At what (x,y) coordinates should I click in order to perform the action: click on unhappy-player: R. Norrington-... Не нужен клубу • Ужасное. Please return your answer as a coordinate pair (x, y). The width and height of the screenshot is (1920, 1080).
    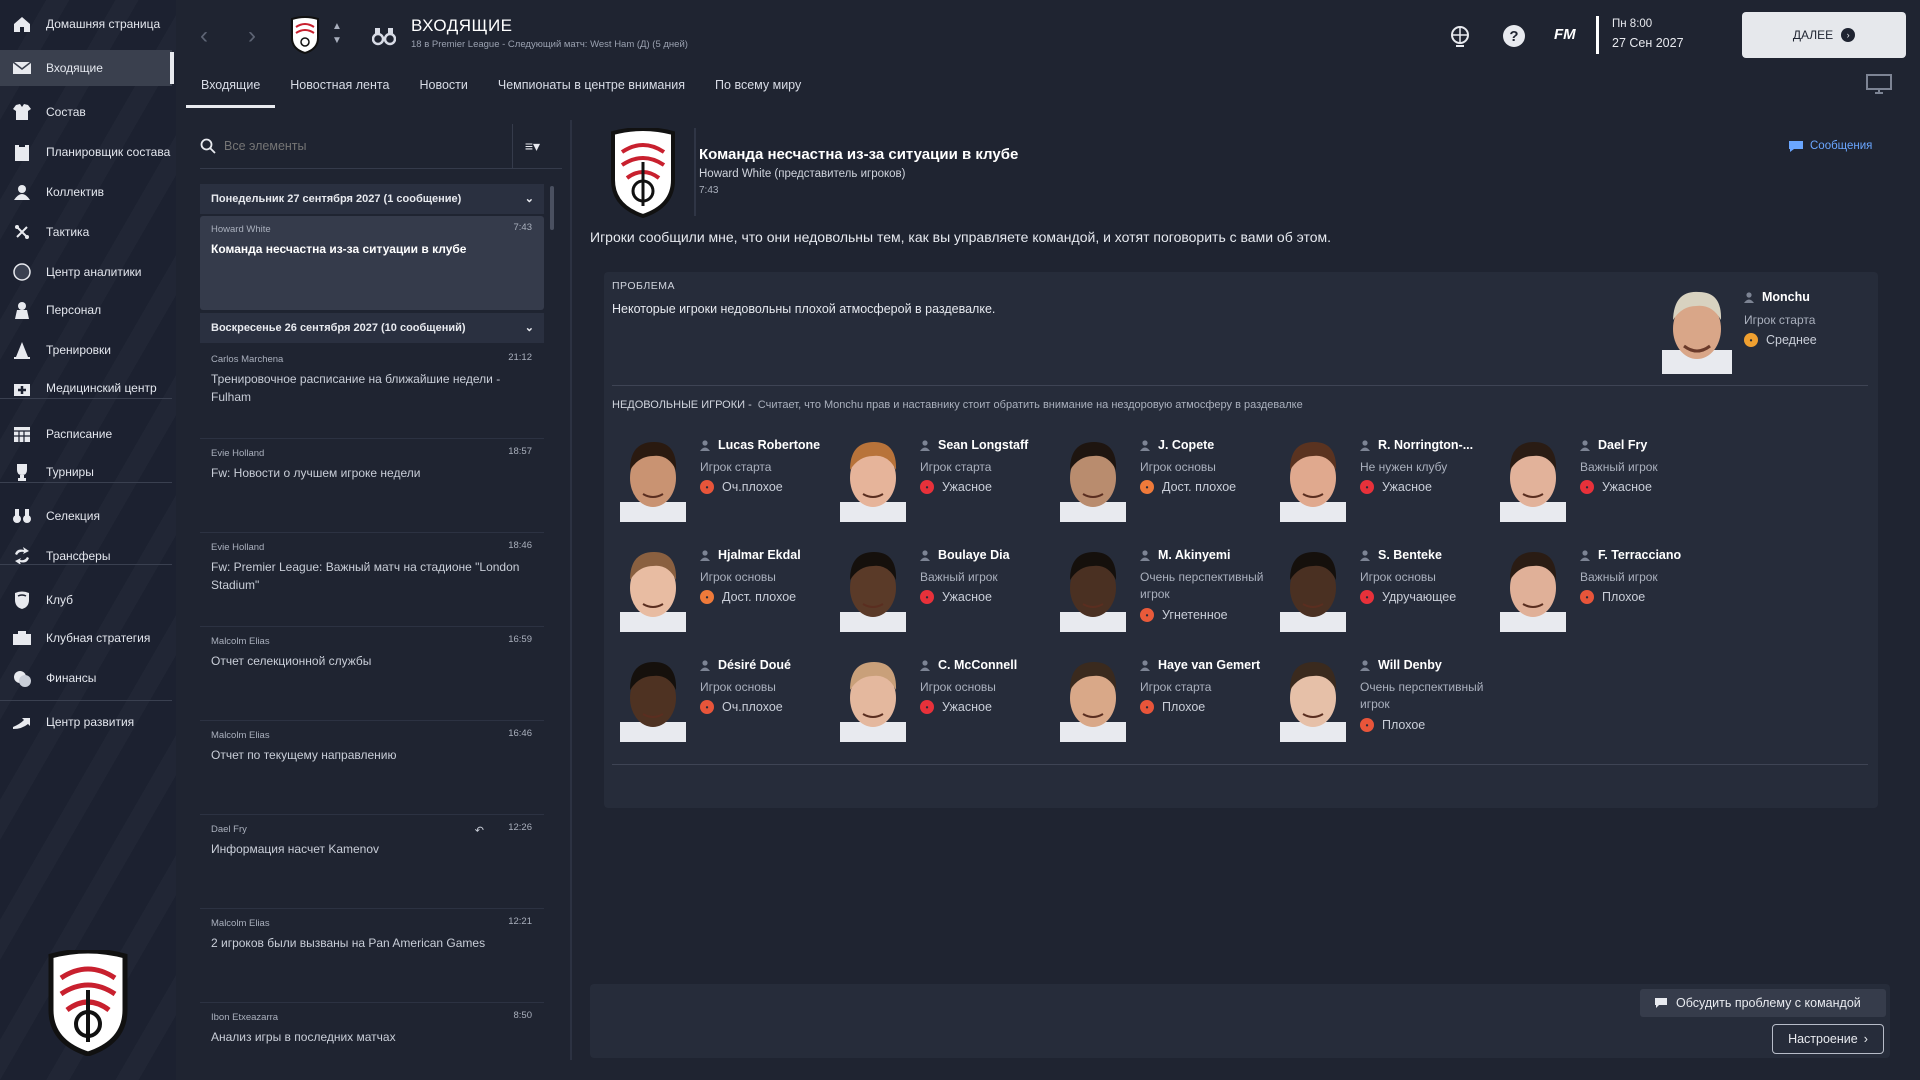
    Looking at the image, I should click on (1377, 480).